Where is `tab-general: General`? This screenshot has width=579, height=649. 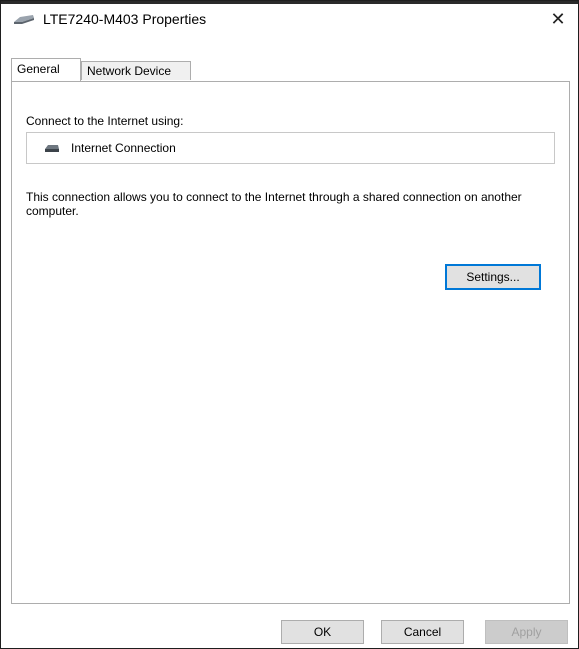 tab-general: General is located at coordinates (46, 69).